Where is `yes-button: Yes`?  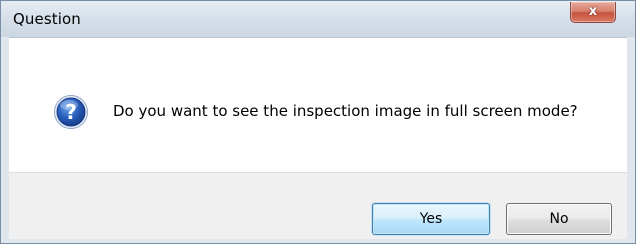 yes-button: Yes is located at coordinates (431, 219).